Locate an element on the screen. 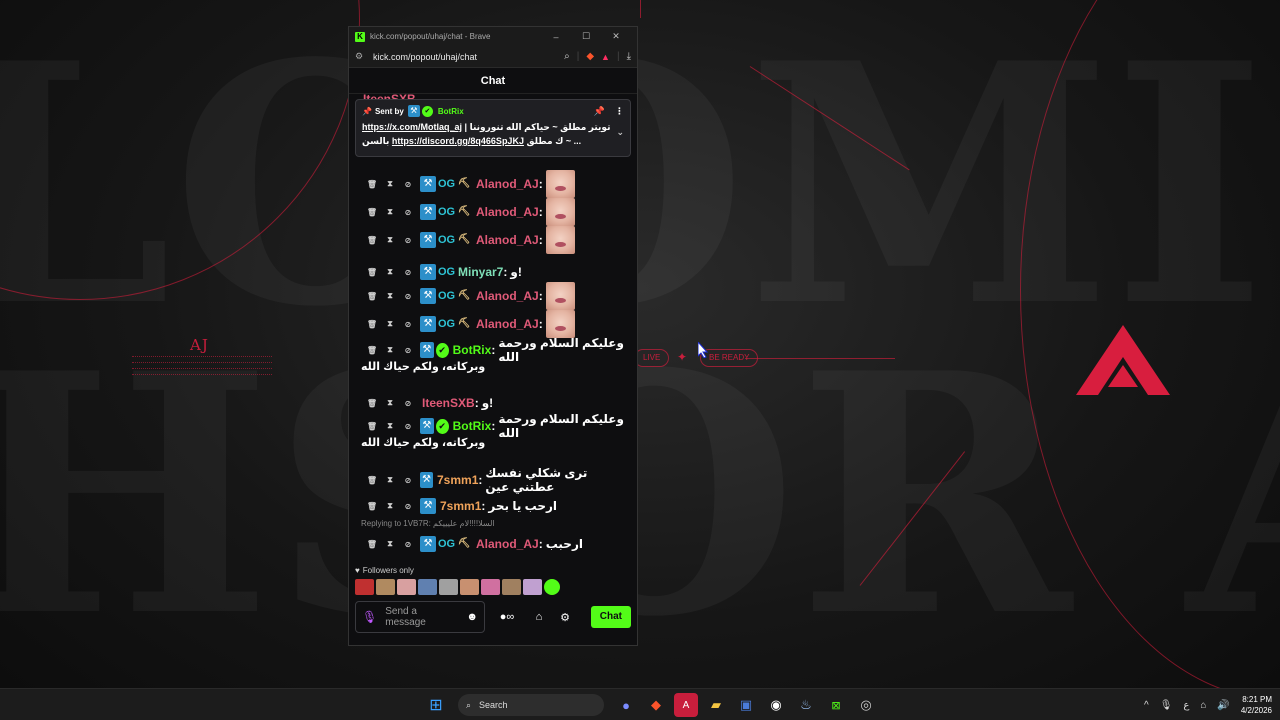 The width and height of the screenshot is (1280, 720). language-indicator: ع is located at coordinates (1186, 705).